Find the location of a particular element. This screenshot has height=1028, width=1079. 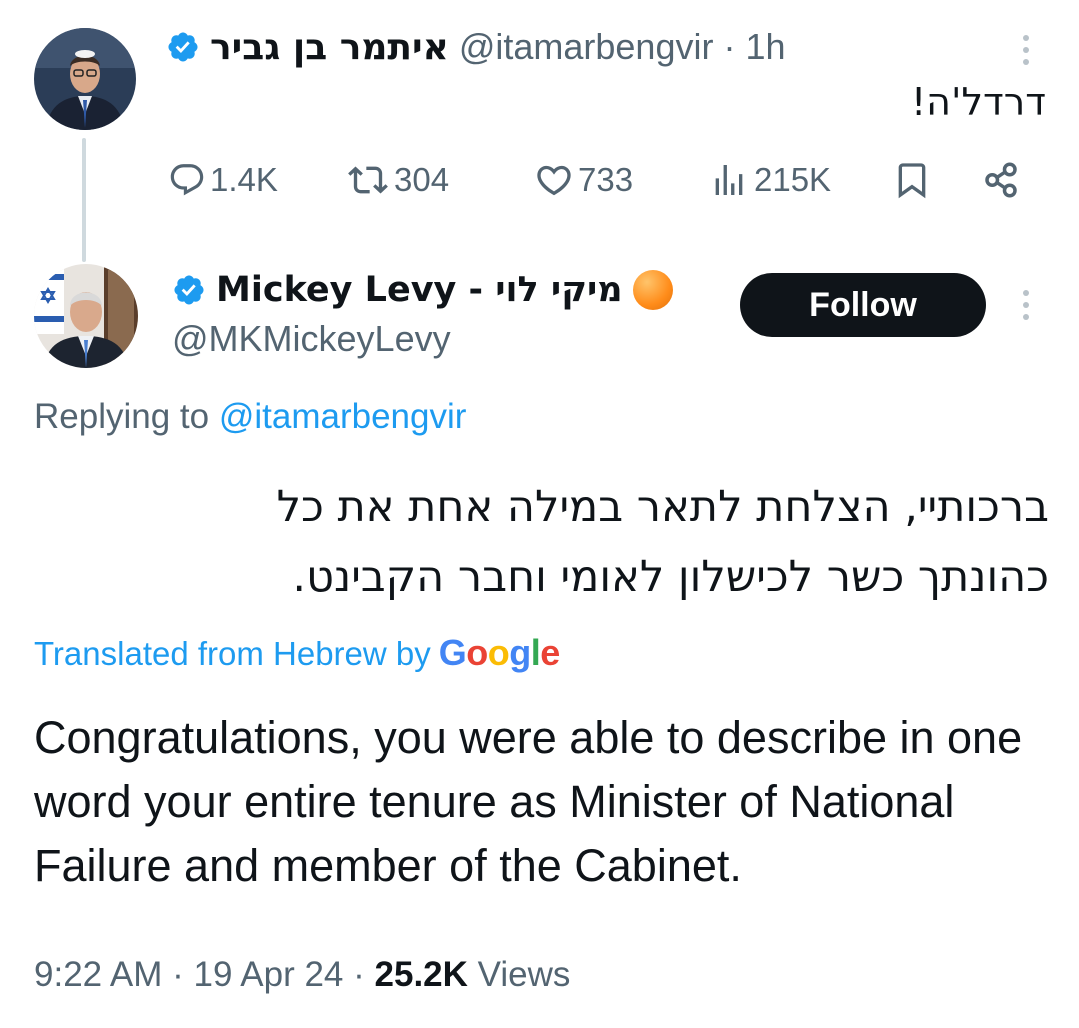

tweet-time: 9:22 AM is located at coordinates (98, 974).